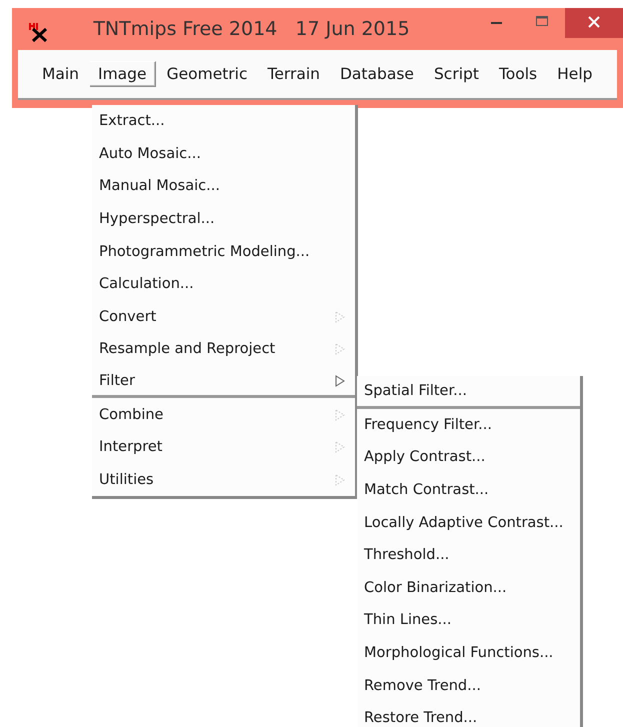  I want to click on menu-item: Script, so click(456, 74).